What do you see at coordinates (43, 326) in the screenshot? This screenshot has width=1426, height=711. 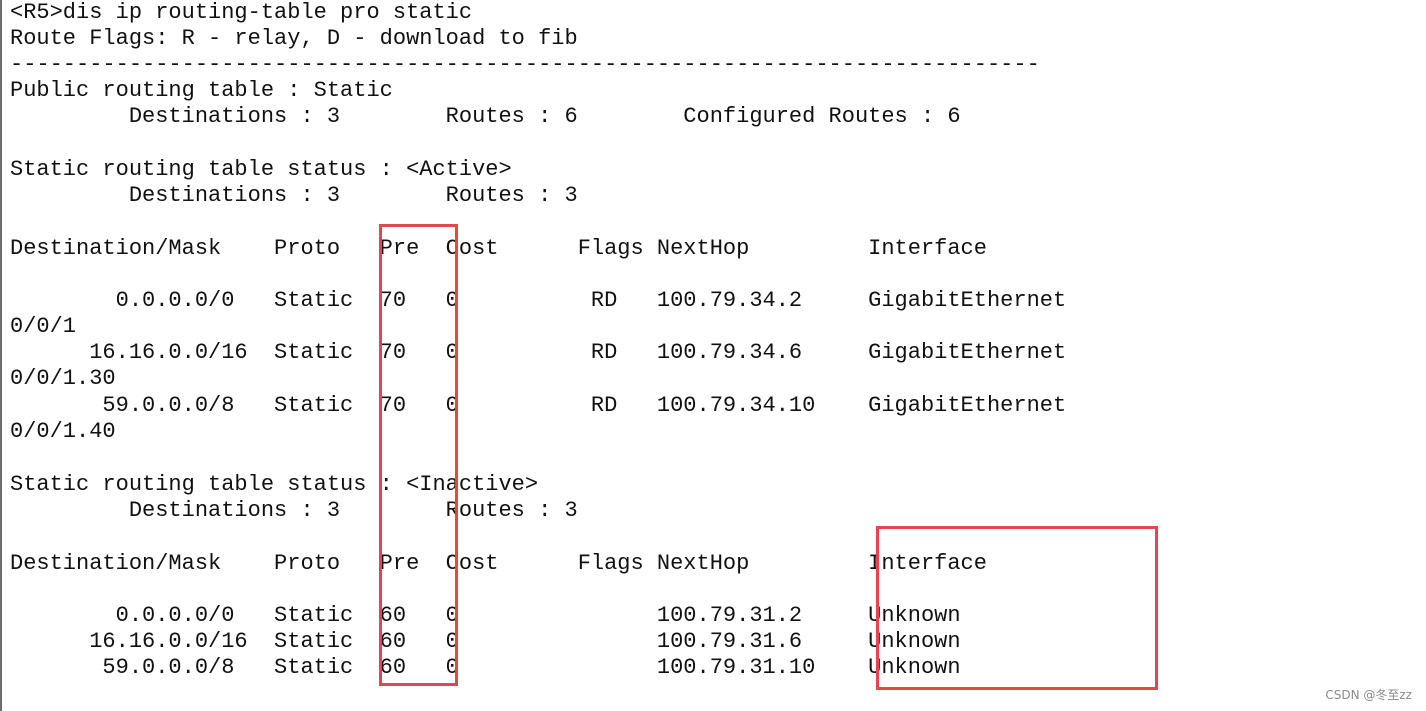 I see `terminal-line-active-row-1-wrap: 0/0/1` at bounding box center [43, 326].